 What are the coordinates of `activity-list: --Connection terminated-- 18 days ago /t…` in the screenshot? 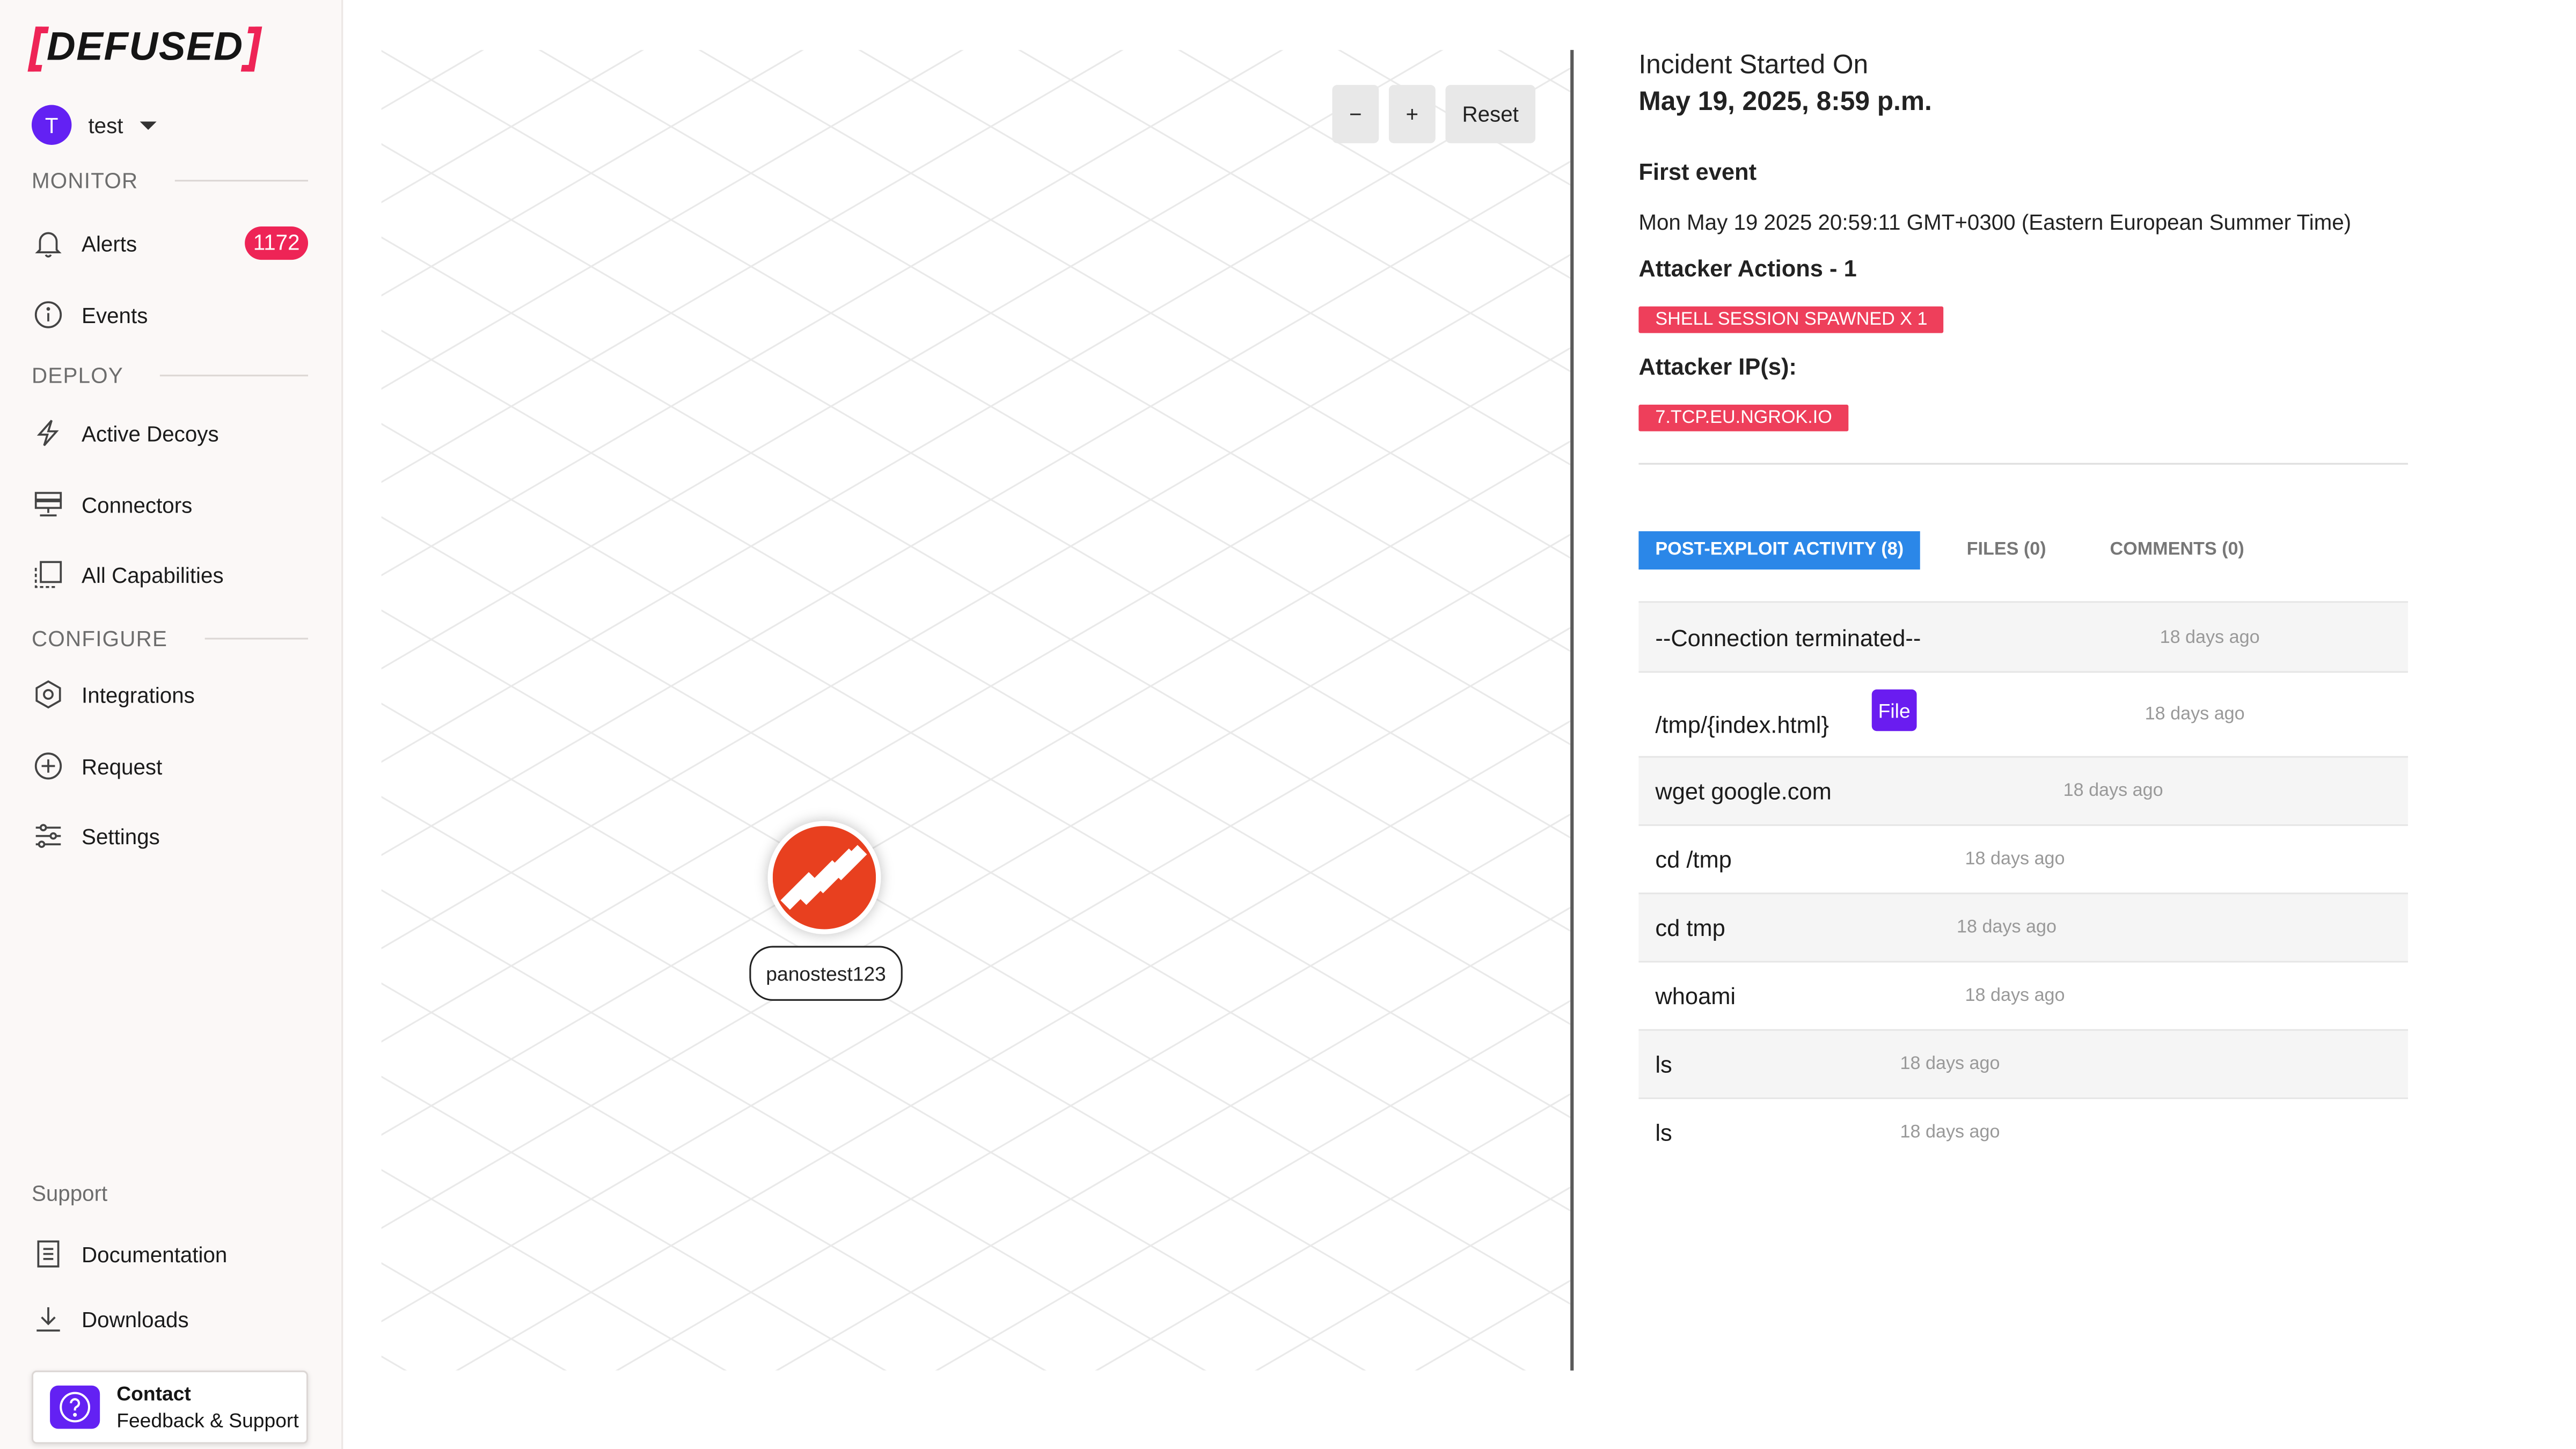 It's located at (2023, 883).